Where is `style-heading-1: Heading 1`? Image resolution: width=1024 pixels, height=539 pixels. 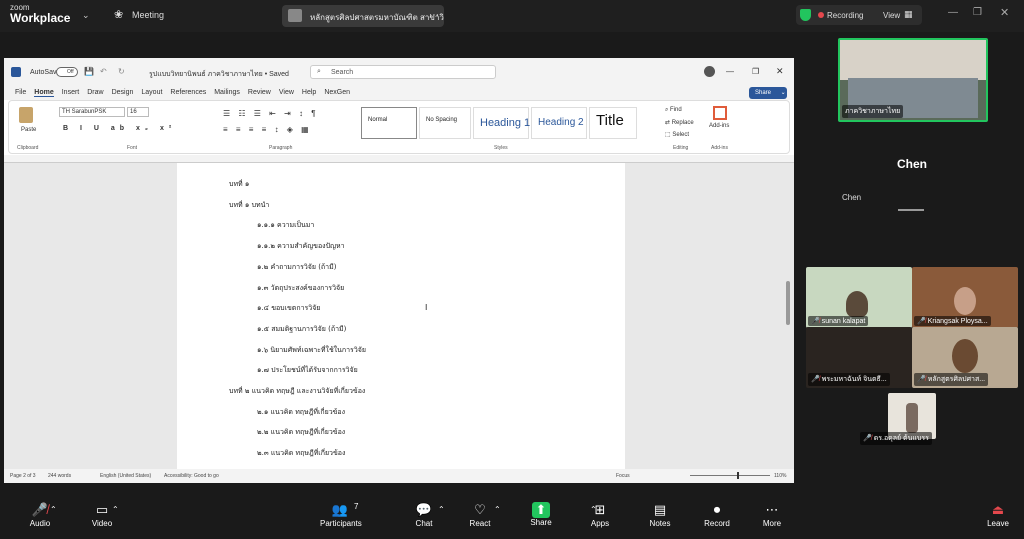
style-heading-1: Heading 1 is located at coordinates (501, 123).